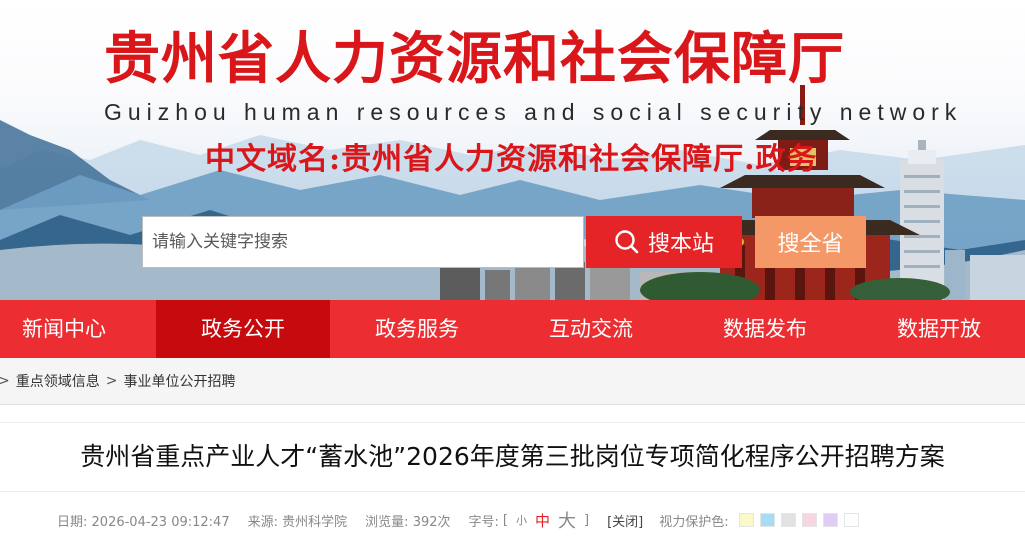 The image size is (1025, 548). I want to click on search-province-label: 搜全省, so click(810, 244).